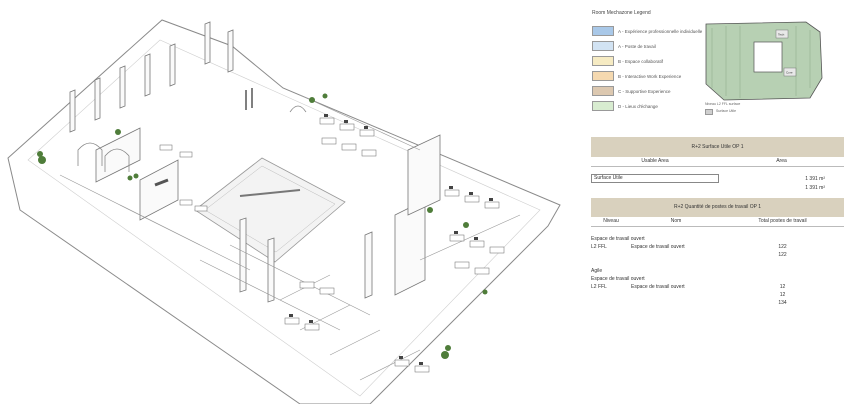 This screenshot has width=850, height=404. I want to click on table-row: L2 FFL Espace de travail ouvert 122, so click(689, 247).